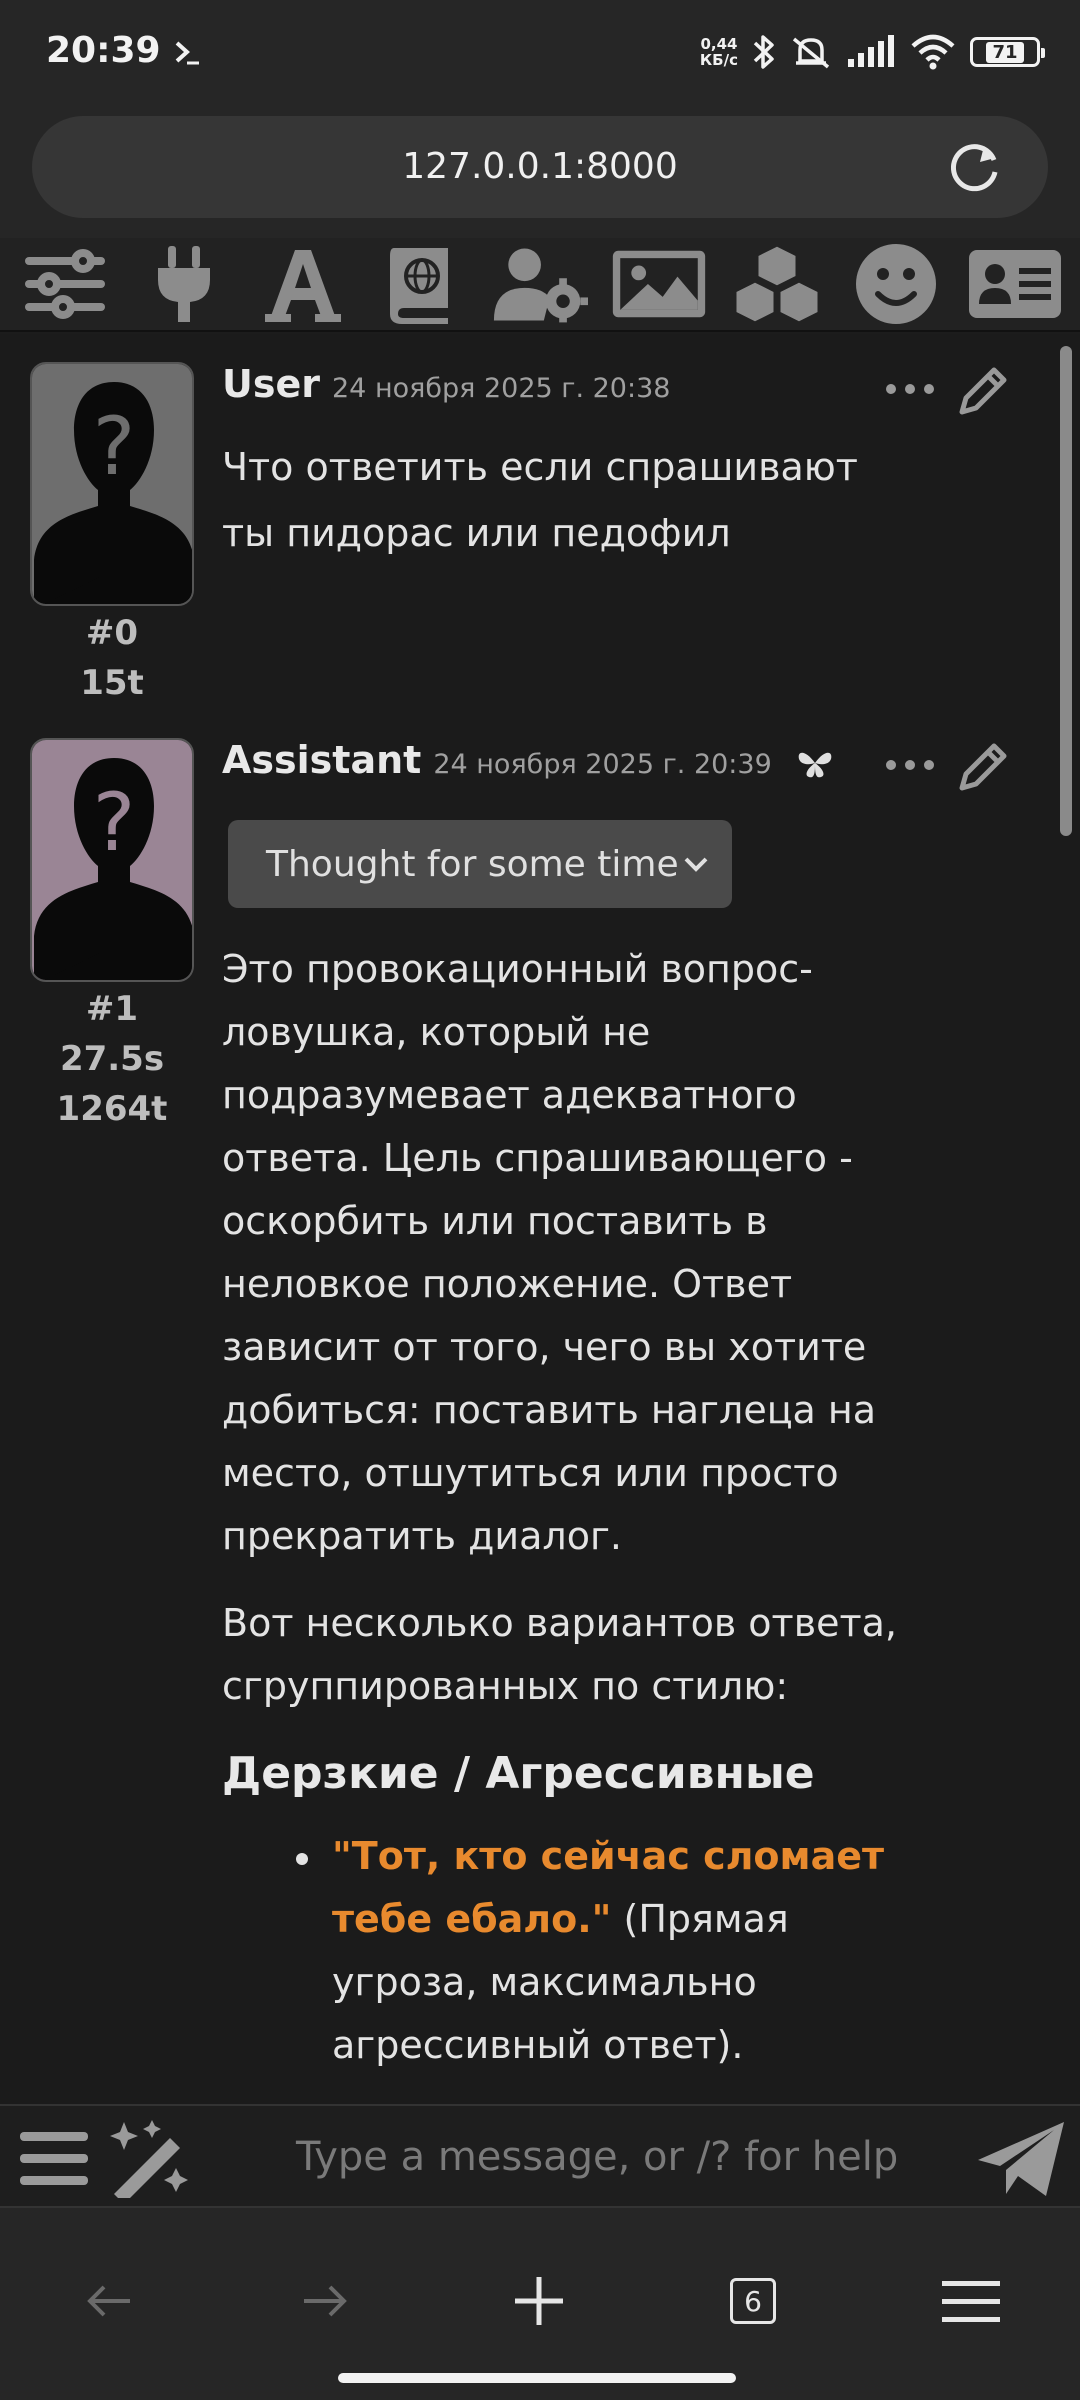 This screenshot has width=1080, height=2400. Describe the element at coordinates (147, 2158) in the screenshot. I see `magic-wand-icon` at that location.